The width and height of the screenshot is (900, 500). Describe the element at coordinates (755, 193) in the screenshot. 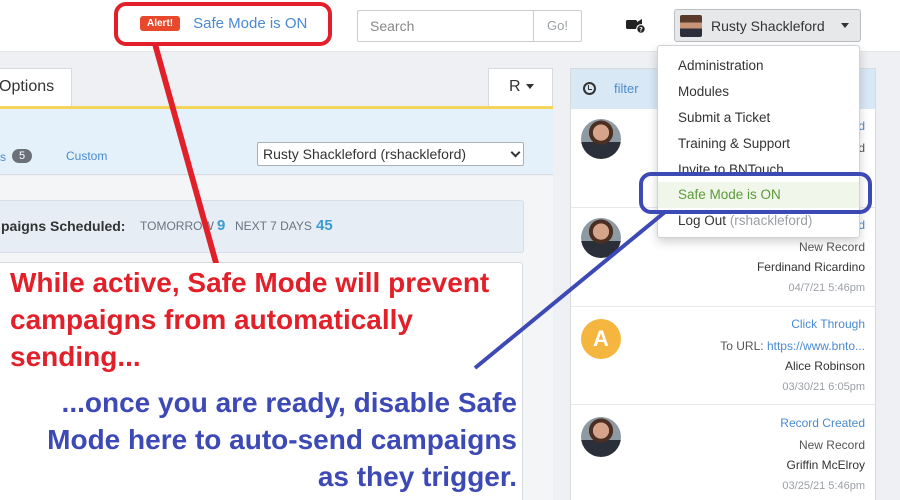

I see `blue-highlight-box` at that location.